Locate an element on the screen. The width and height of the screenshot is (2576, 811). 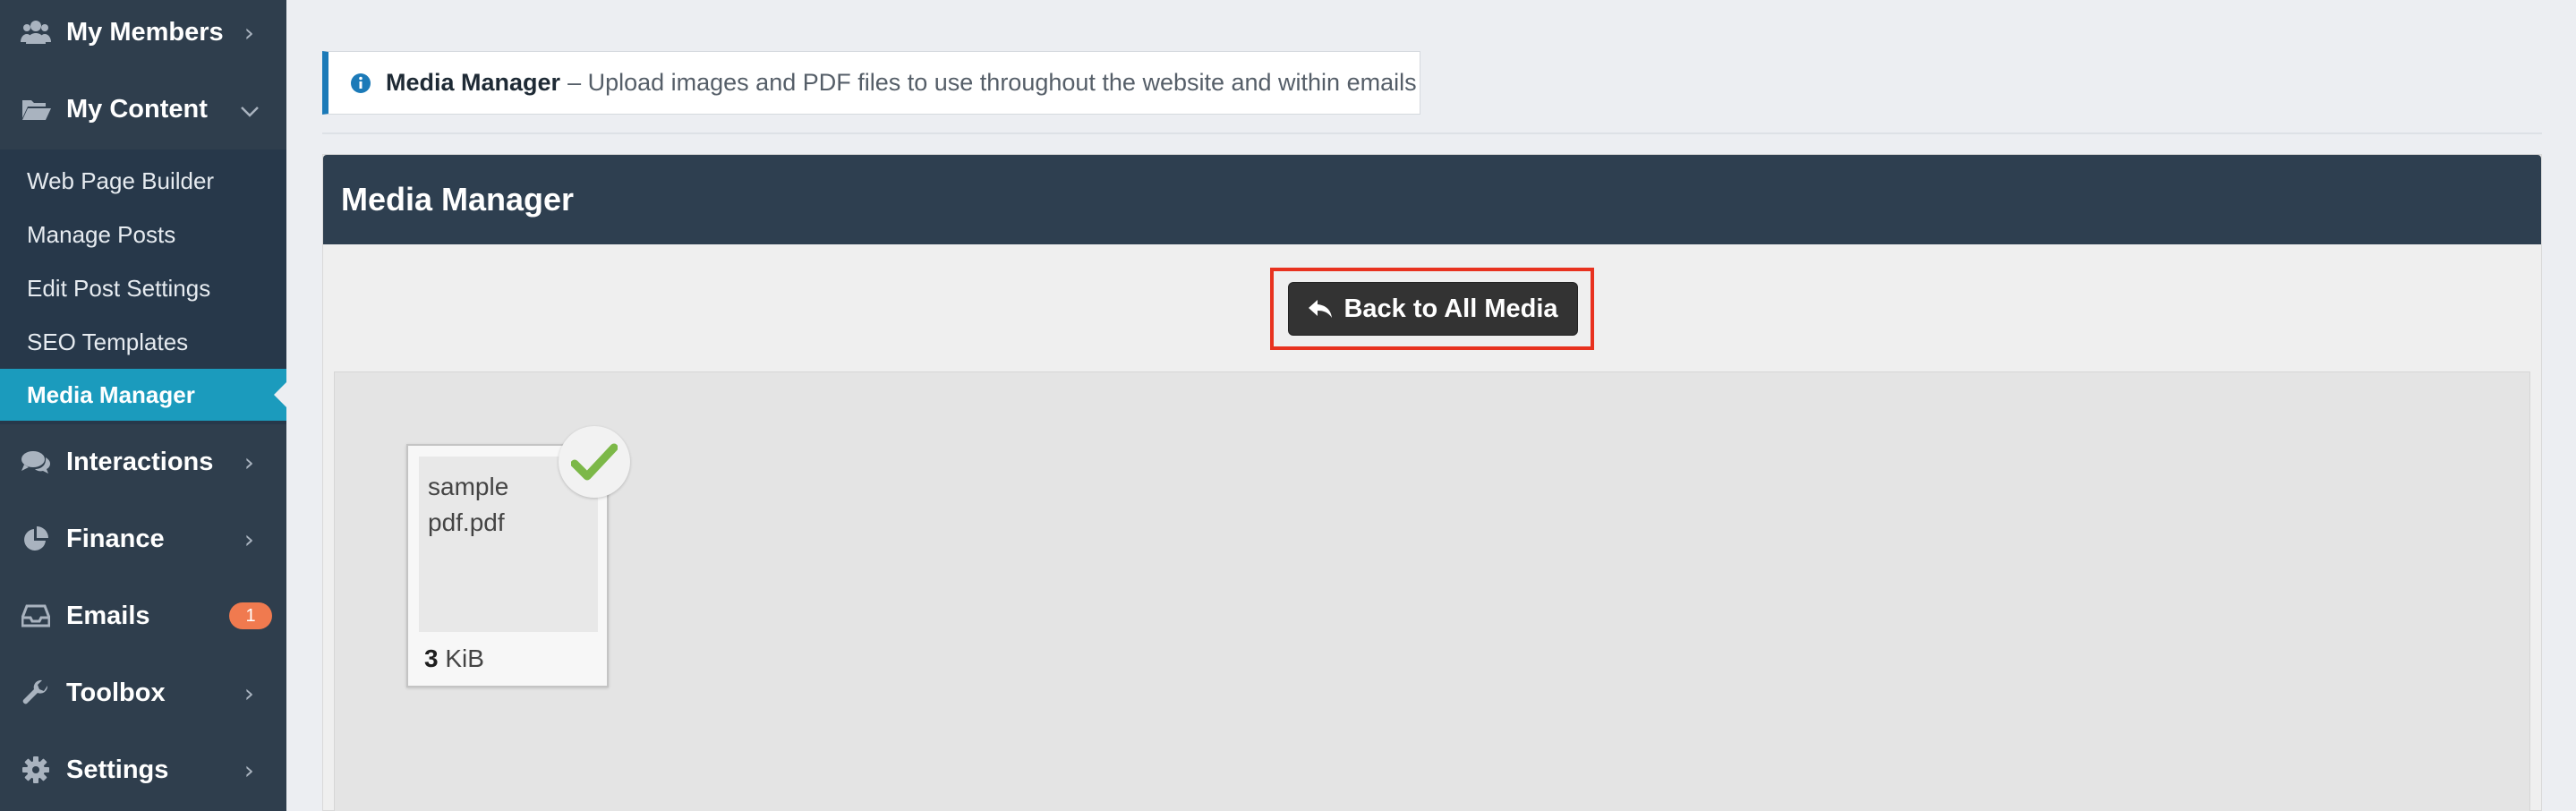
media-size: 3 KiB is located at coordinates (454, 659).